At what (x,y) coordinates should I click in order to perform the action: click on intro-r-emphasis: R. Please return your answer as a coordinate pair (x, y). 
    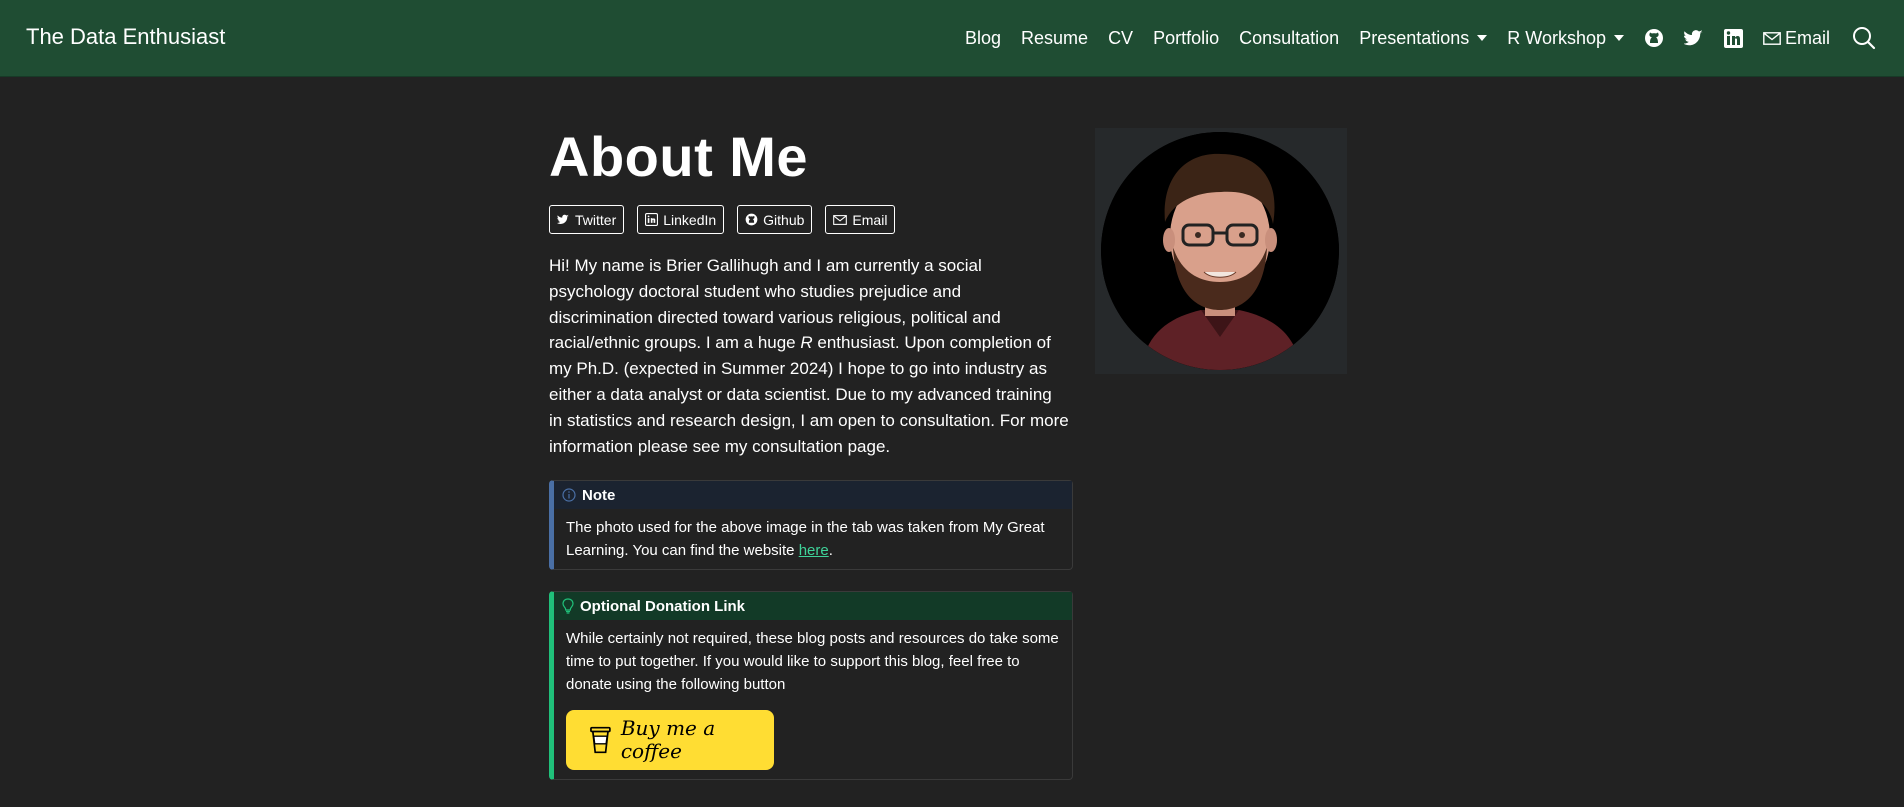
    Looking at the image, I should click on (806, 343).